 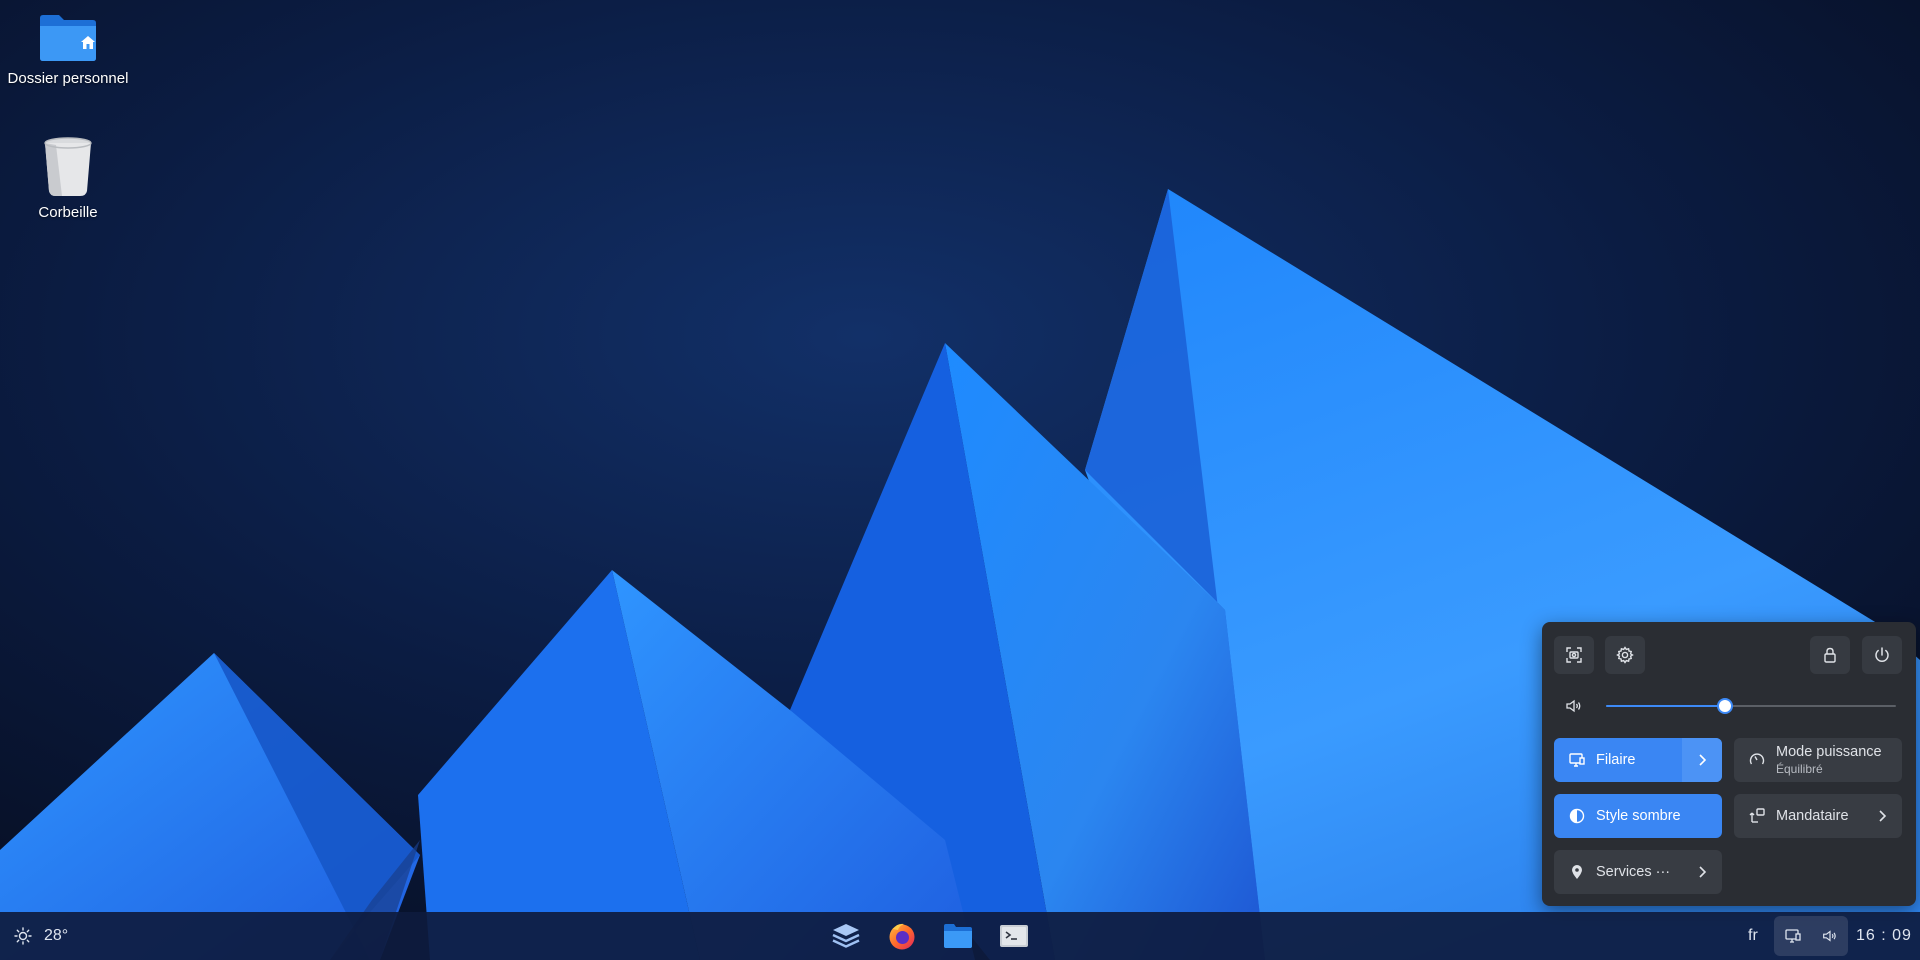 I want to click on dark-style-tile: Style sombre, so click(x=1638, y=816).